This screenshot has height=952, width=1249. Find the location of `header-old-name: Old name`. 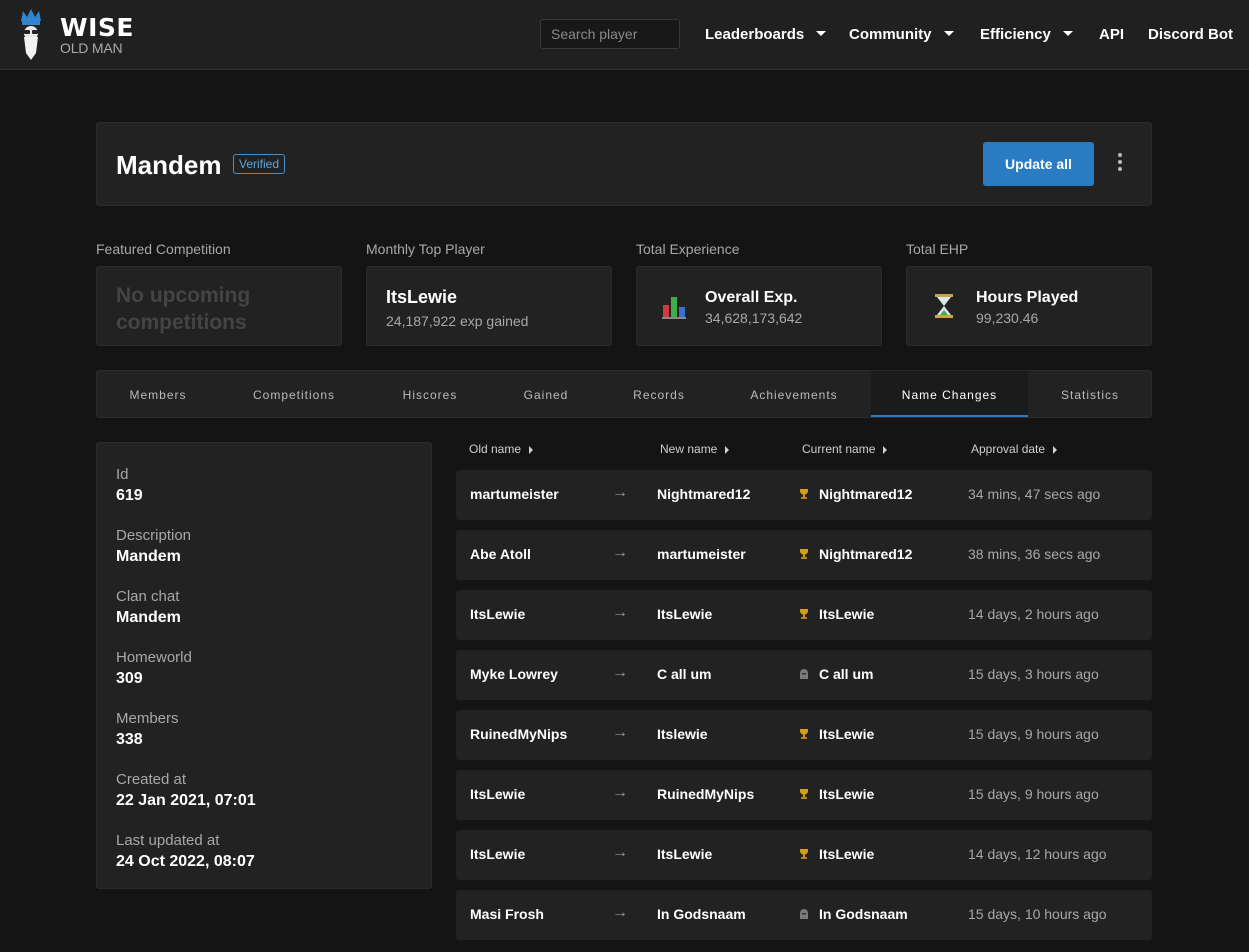

header-old-name: Old name is located at coordinates (501, 449).